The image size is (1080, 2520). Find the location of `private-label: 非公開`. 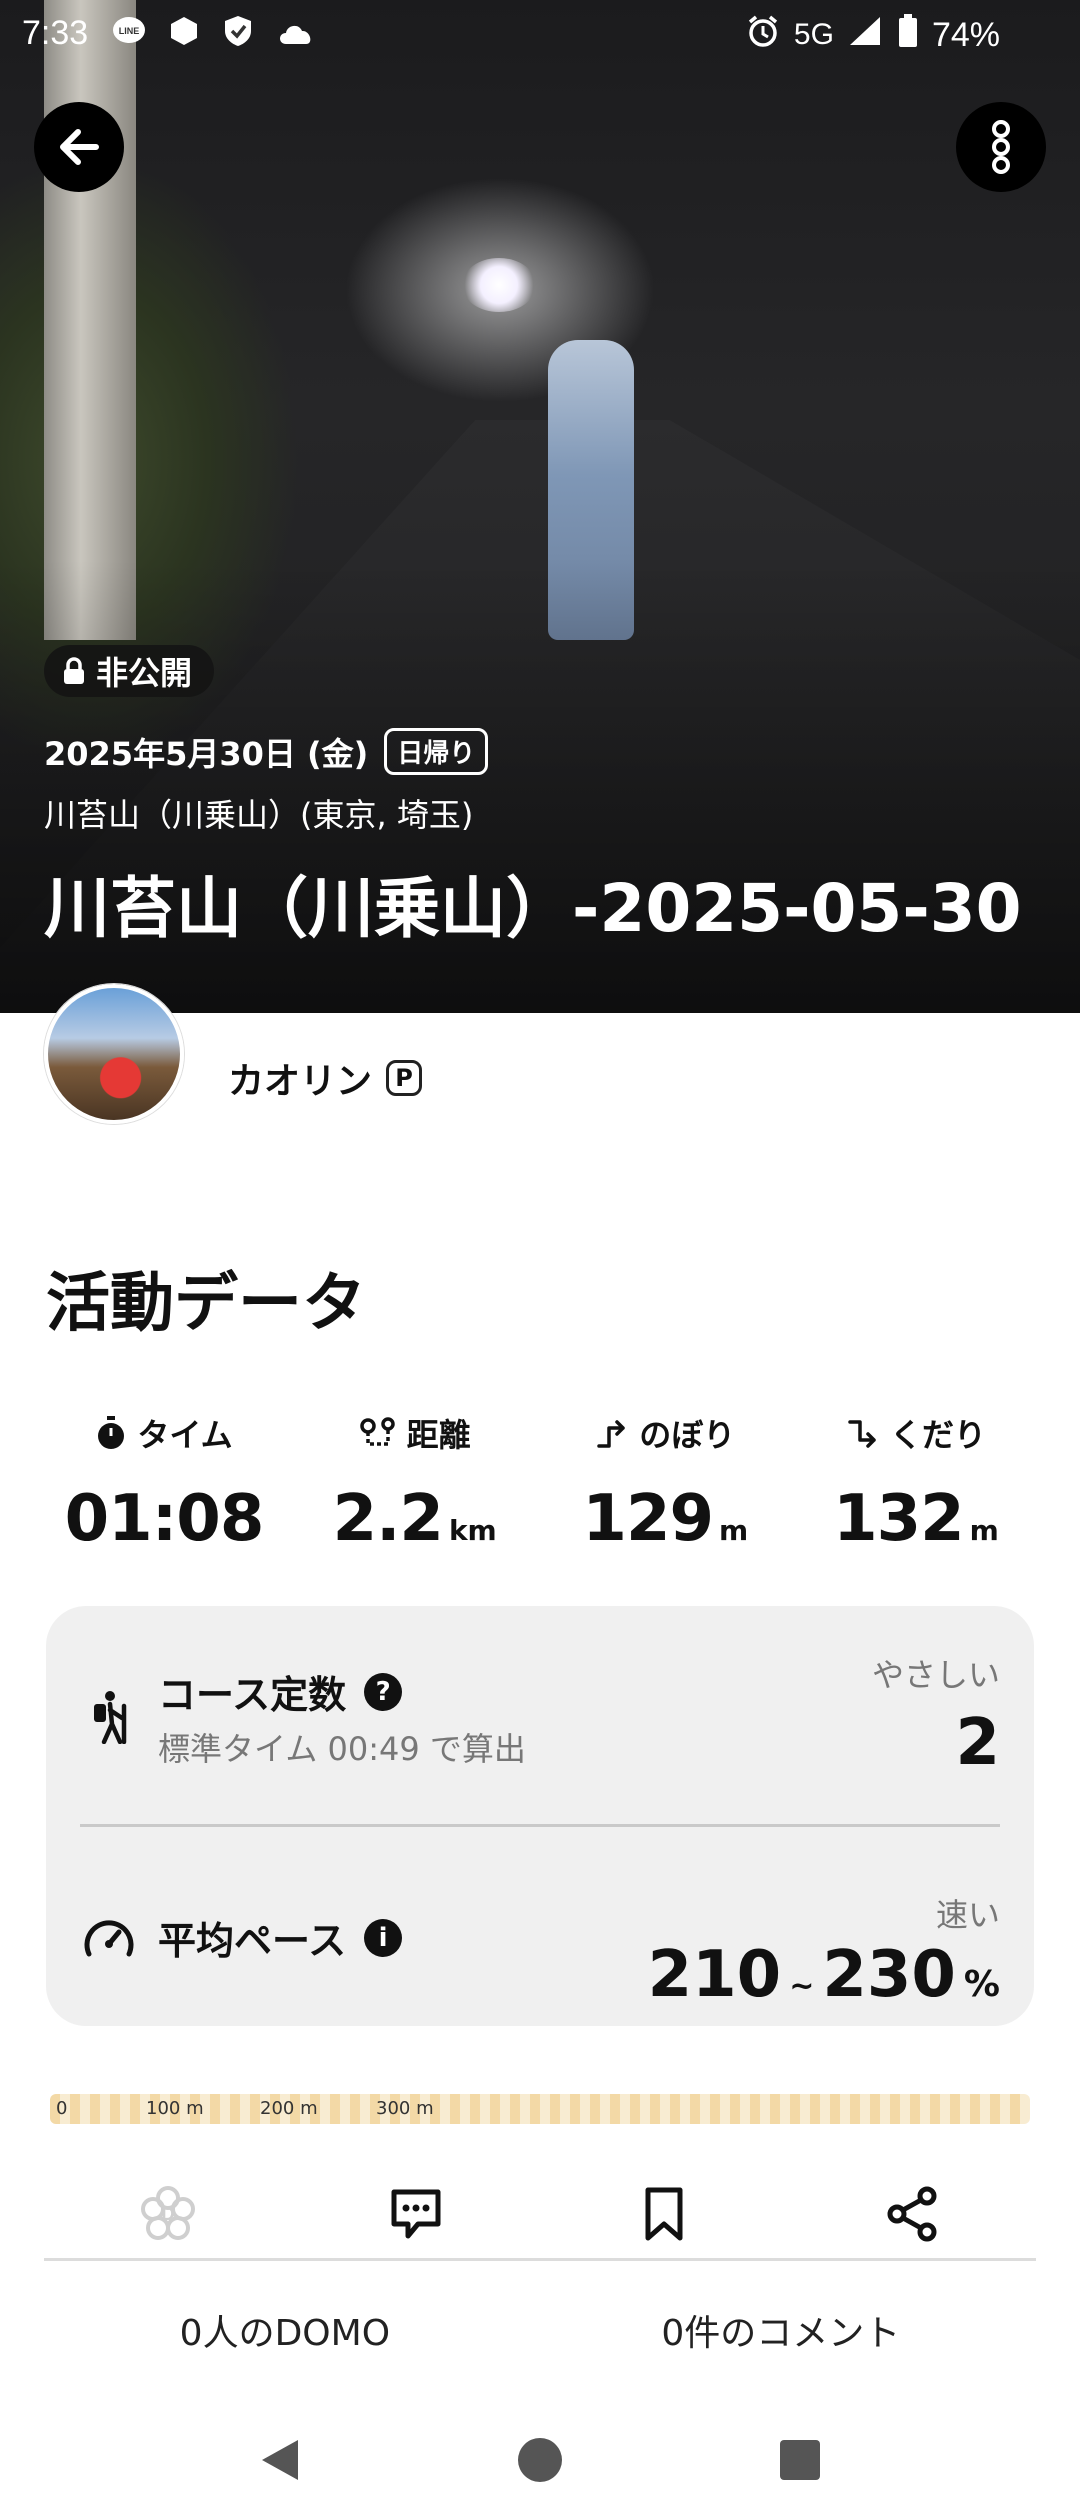

private-label: 非公開 is located at coordinates (144, 673).